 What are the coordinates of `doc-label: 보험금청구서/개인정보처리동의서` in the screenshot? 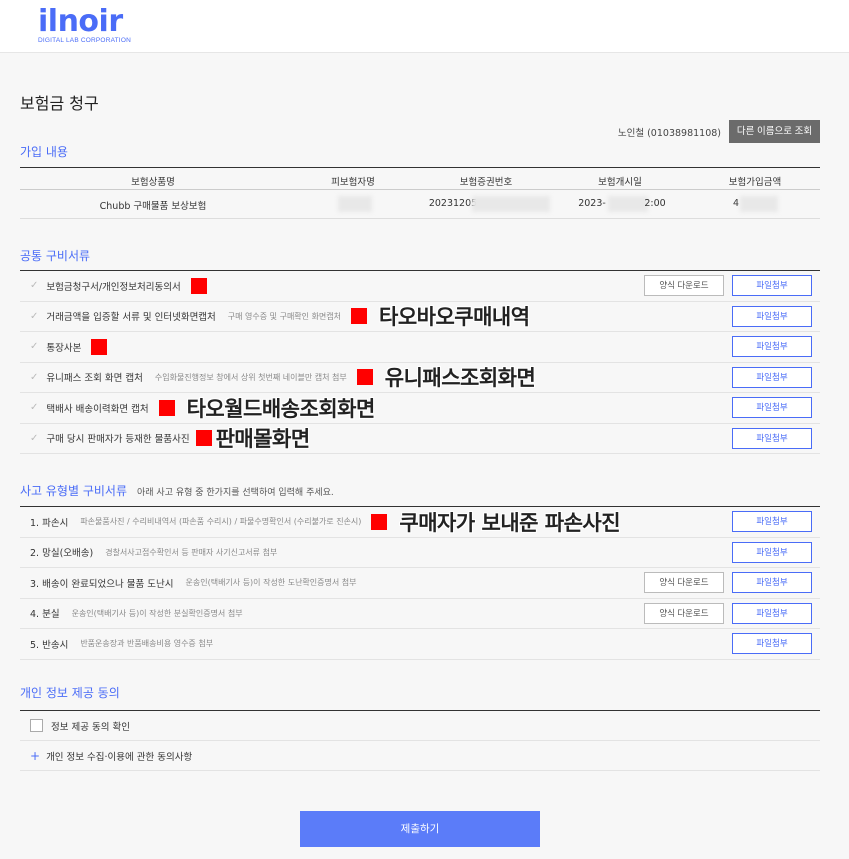 It's located at (113, 287).